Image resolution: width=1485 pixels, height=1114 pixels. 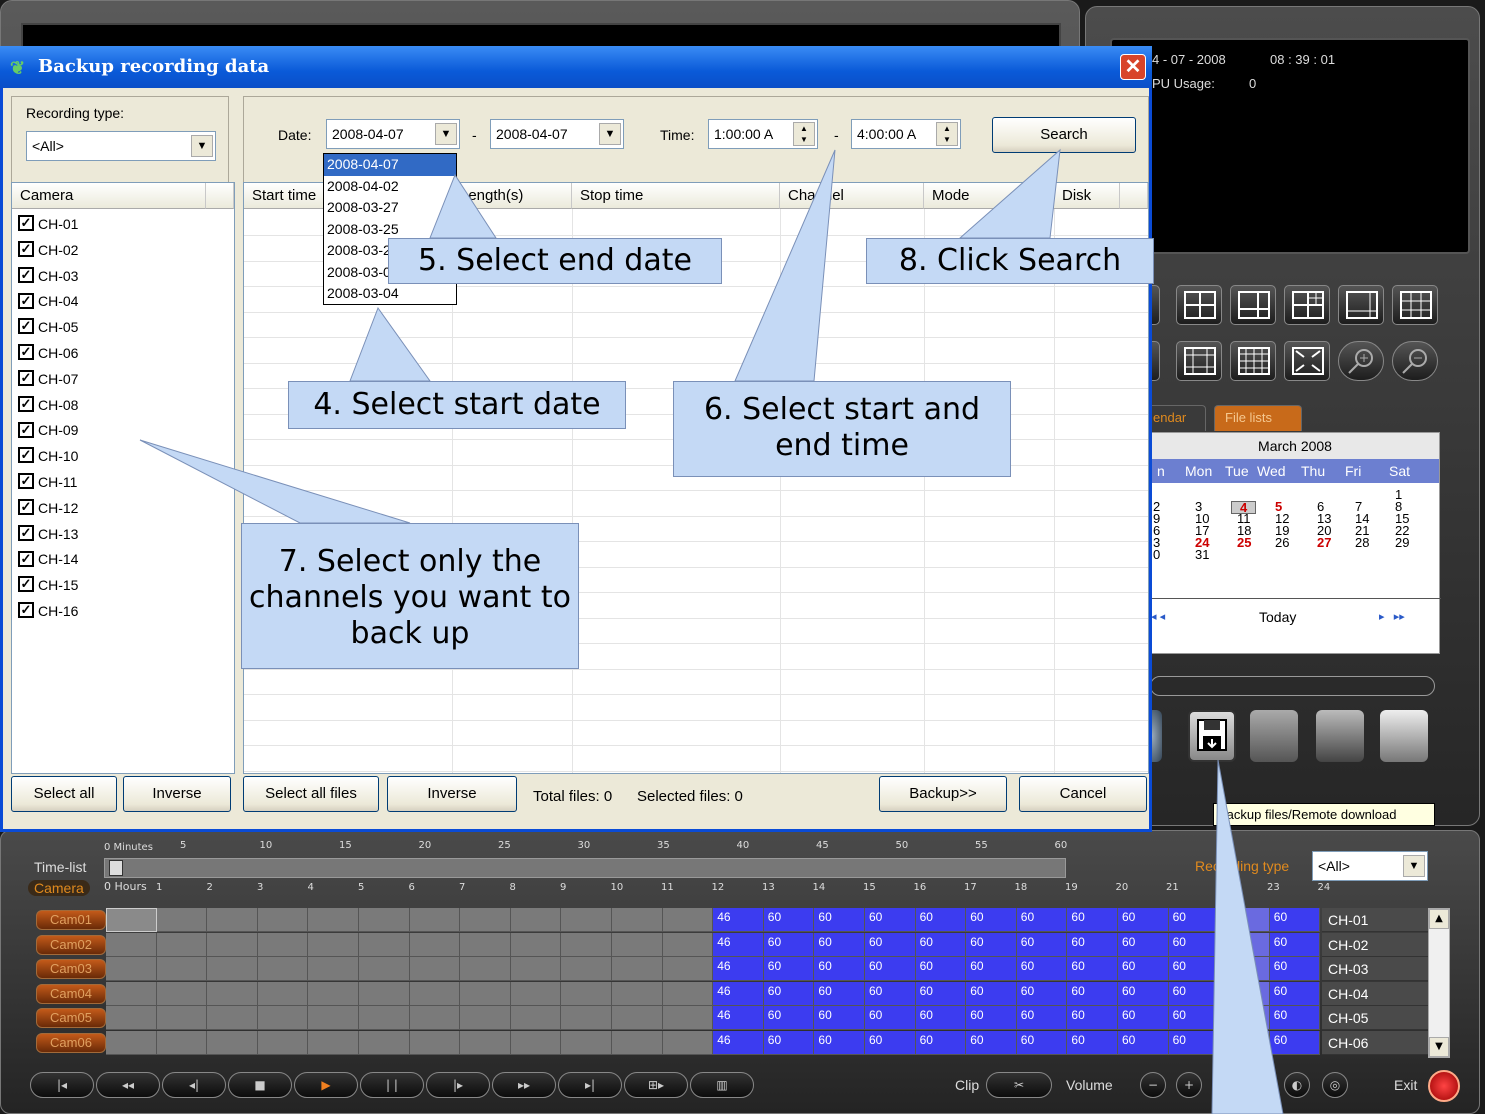 What do you see at coordinates (1297, 1085) in the screenshot?
I see `speaker-icon: ◐` at bounding box center [1297, 1085].